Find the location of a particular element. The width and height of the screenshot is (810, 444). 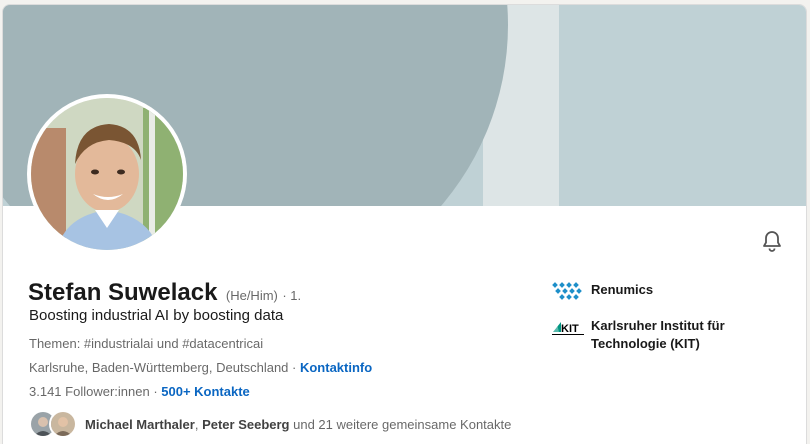

mutual-person: Peter Seeberg is located at coordinates (246, 424).